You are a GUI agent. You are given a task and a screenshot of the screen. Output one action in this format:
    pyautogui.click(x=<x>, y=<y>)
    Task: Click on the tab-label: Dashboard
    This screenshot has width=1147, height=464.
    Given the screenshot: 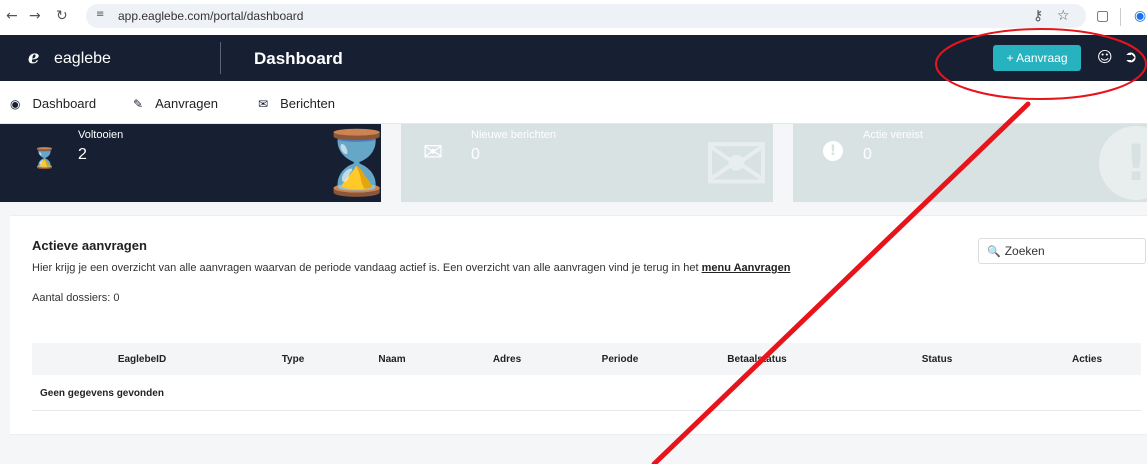 What is the action you would take?
    pyautogui.click(x=64, y=103)
    